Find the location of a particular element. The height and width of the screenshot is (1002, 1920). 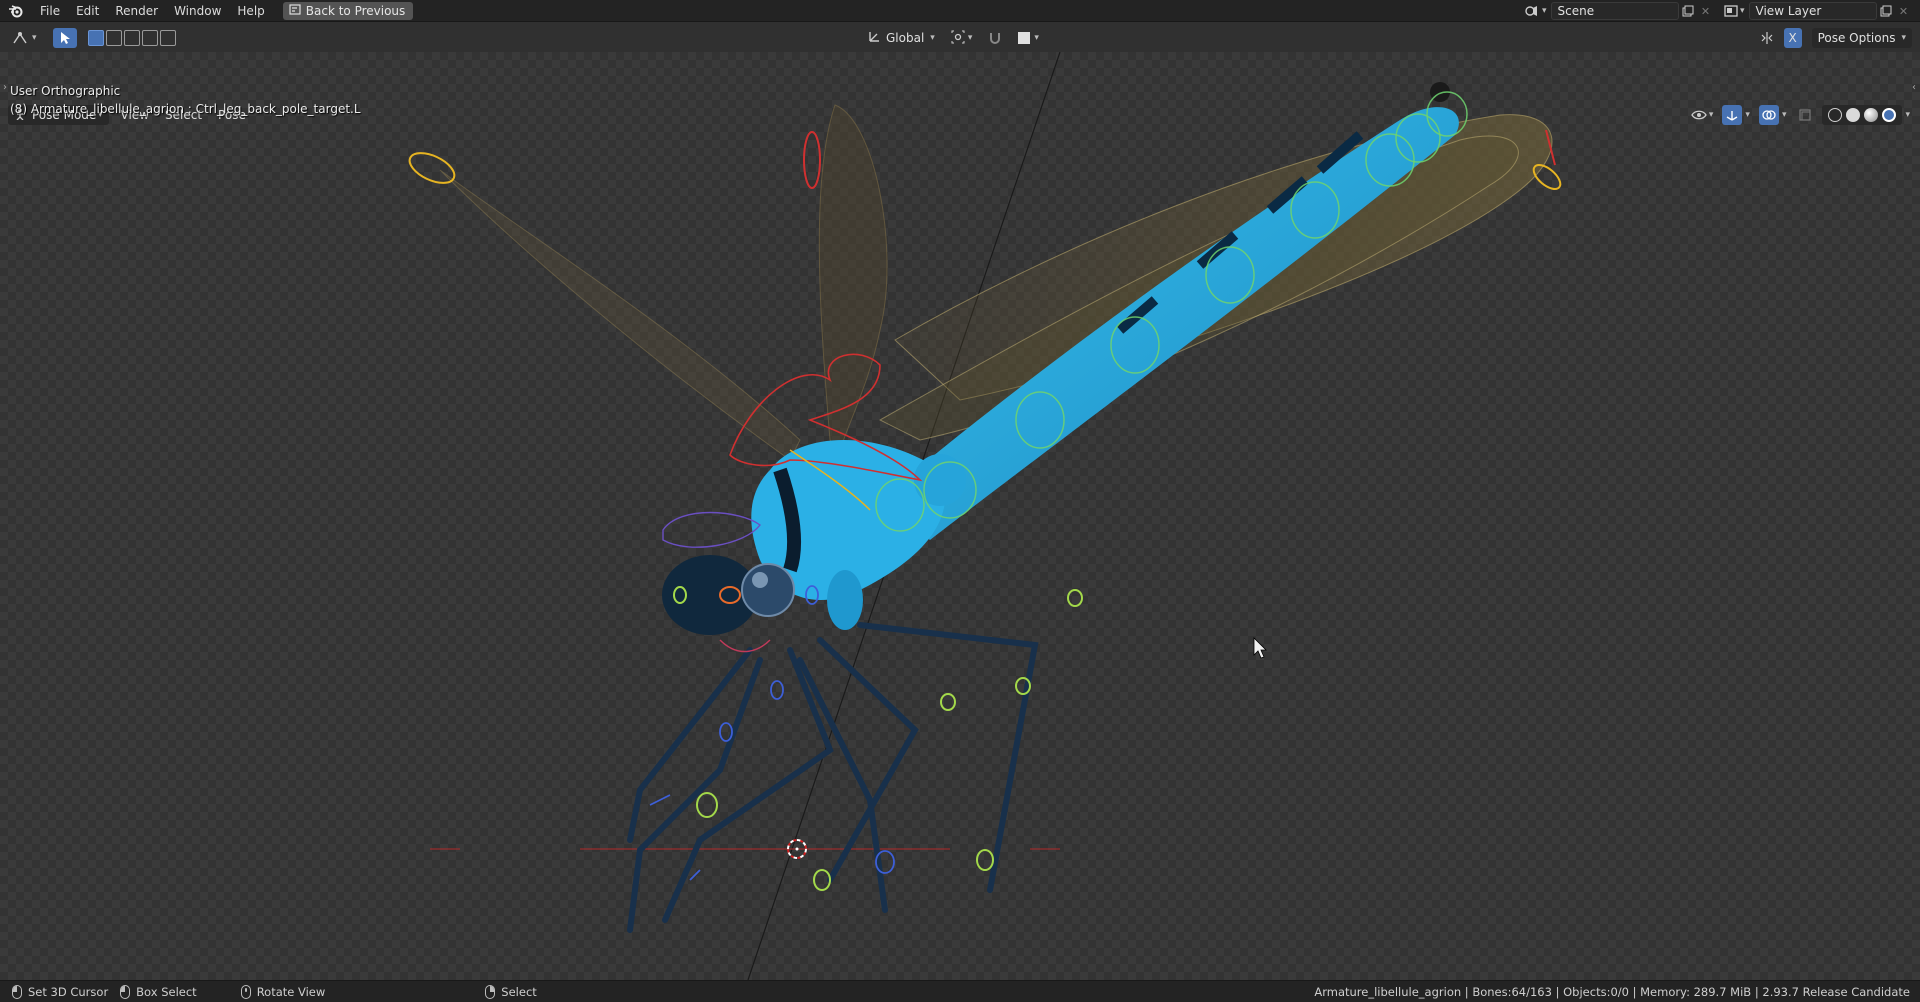

view-layer-selector: ▾ View Layer ✕ is located at coordinates (1817, 11).